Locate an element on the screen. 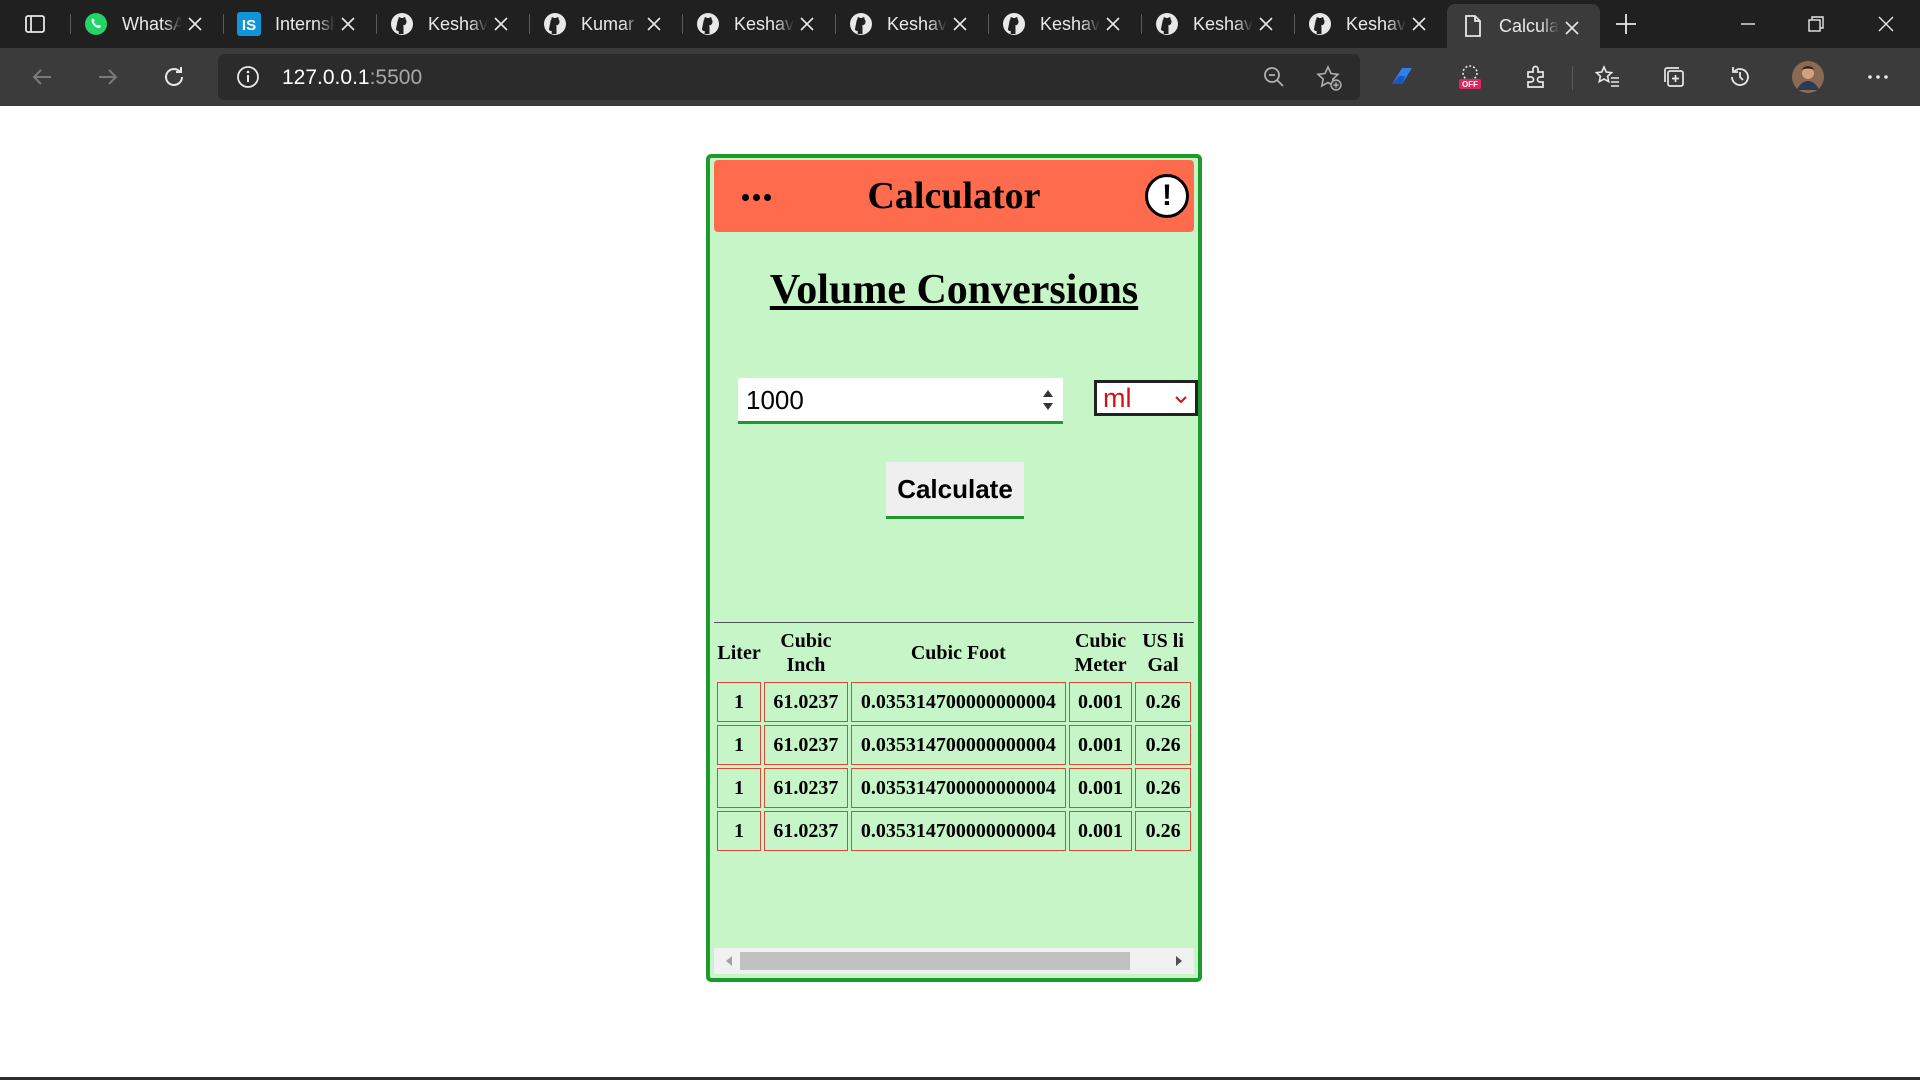  new-tab-button is located at coordinates (1626, 24).